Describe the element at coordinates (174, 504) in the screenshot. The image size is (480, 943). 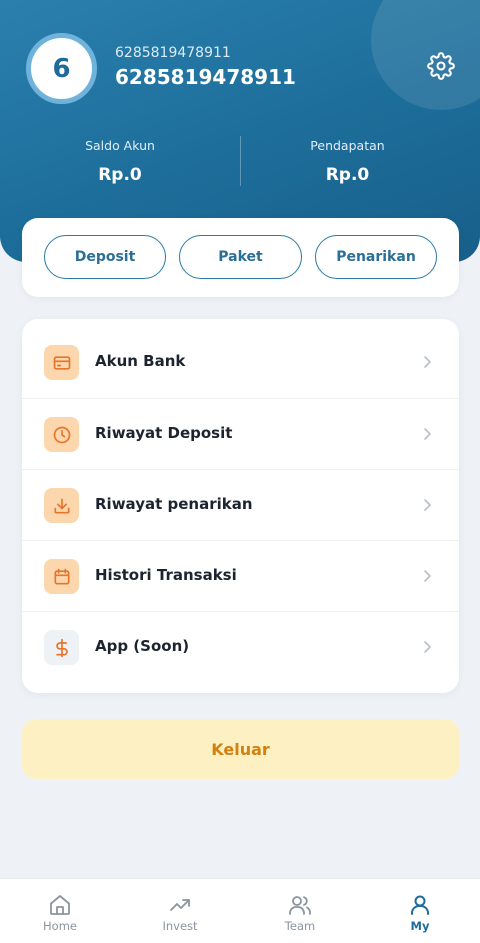
I see `menu-item-label: Riwayat penarikan` at that location.